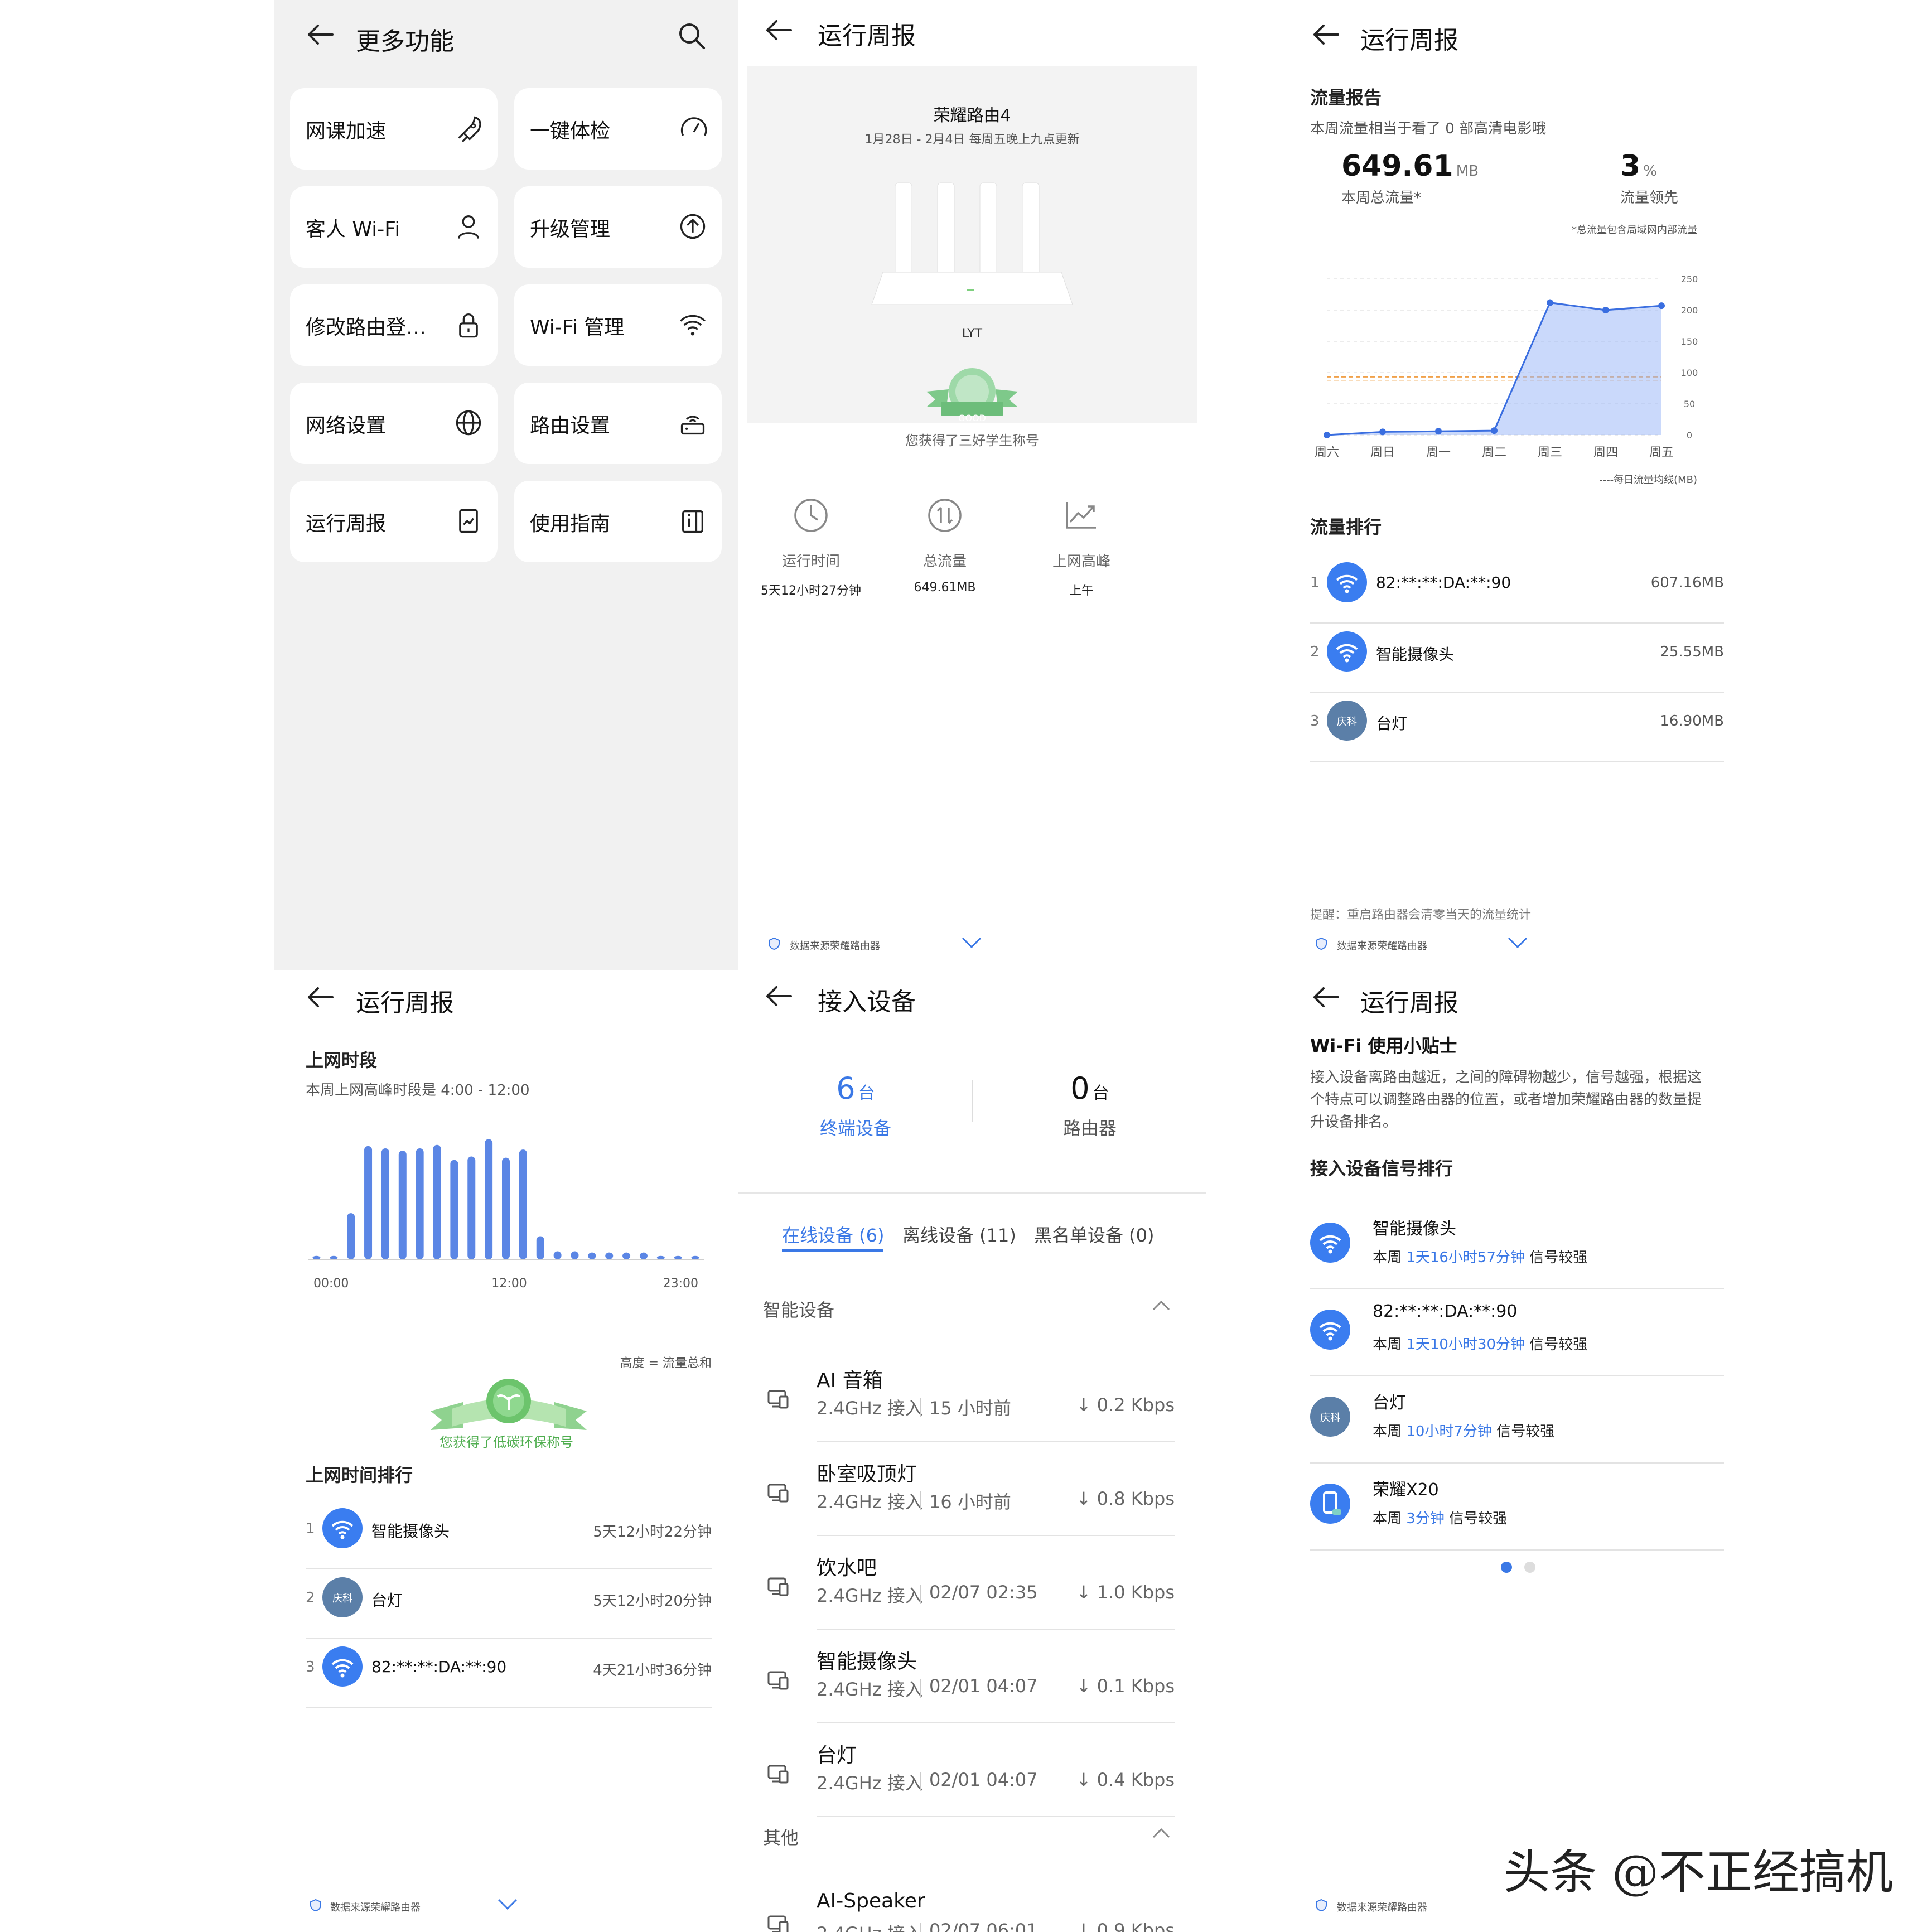 Image resolution: width=1932 pixels, height=1932 pixels. What do you see at coordinates (618, 423) in the screenshot?
I see `function-tile: 路由设置` at bounding box center [618, 423].